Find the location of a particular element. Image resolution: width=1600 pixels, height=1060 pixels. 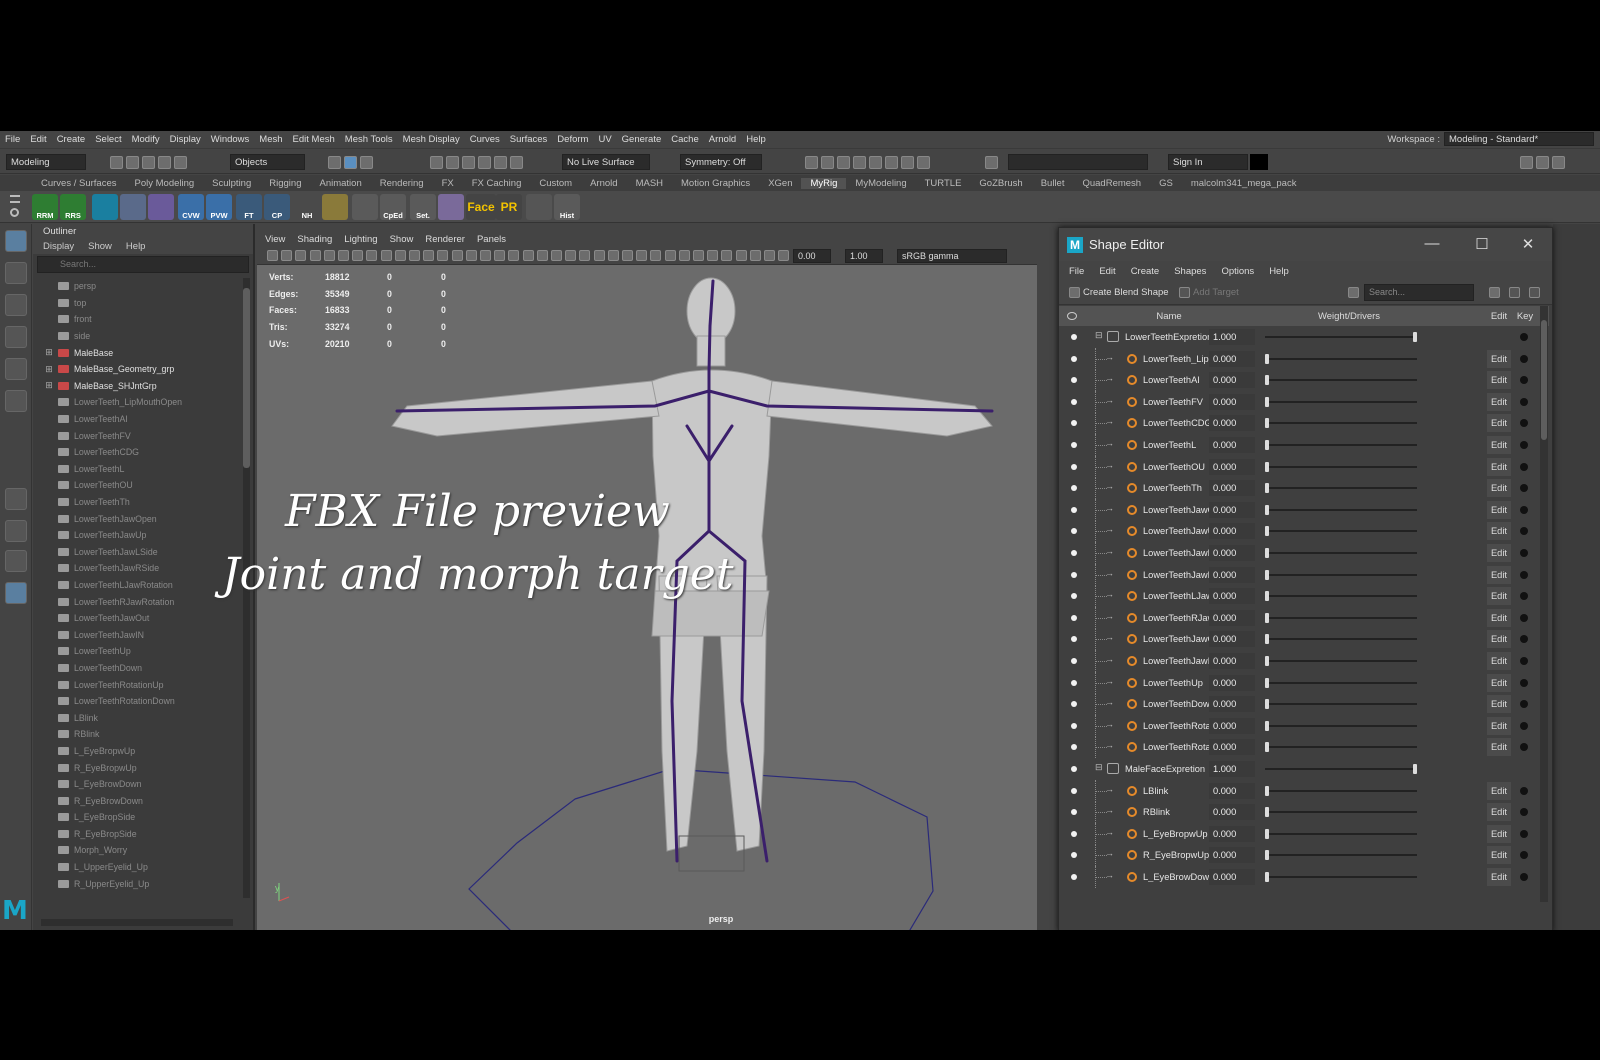

shelf-button-face: Face is located at coordinates (481, 207).